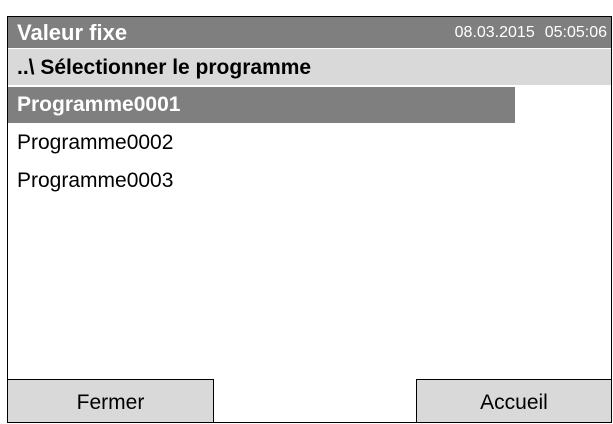 The image size is (613, 424). I want to click on navigation-path: ..\ Sélectionner le programme, so click(164, 67).